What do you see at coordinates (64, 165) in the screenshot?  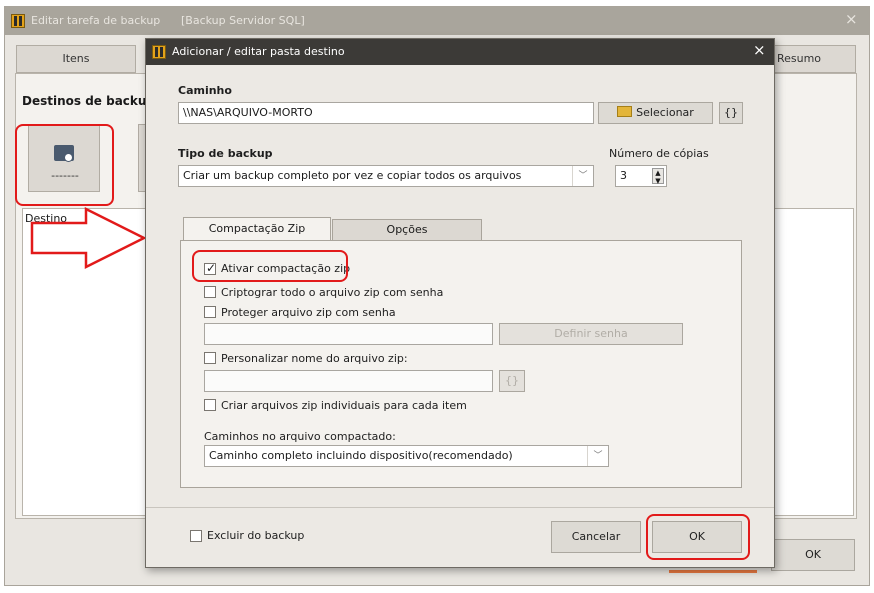 I see `highlight-add-destination` at bounding box center [64, 165].